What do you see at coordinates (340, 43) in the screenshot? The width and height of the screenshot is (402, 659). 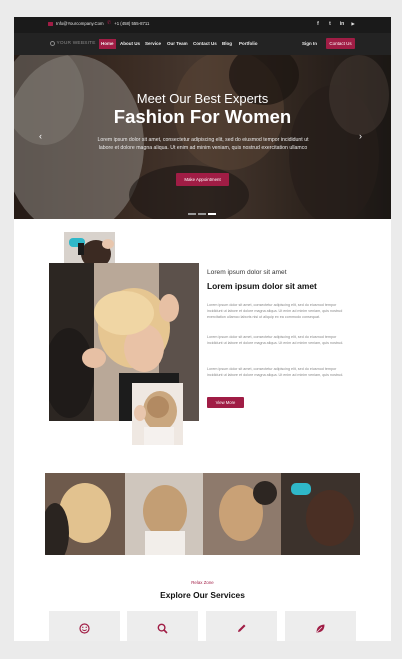 I see `contact-button: Contact Us` at bounding box center [340, 43].